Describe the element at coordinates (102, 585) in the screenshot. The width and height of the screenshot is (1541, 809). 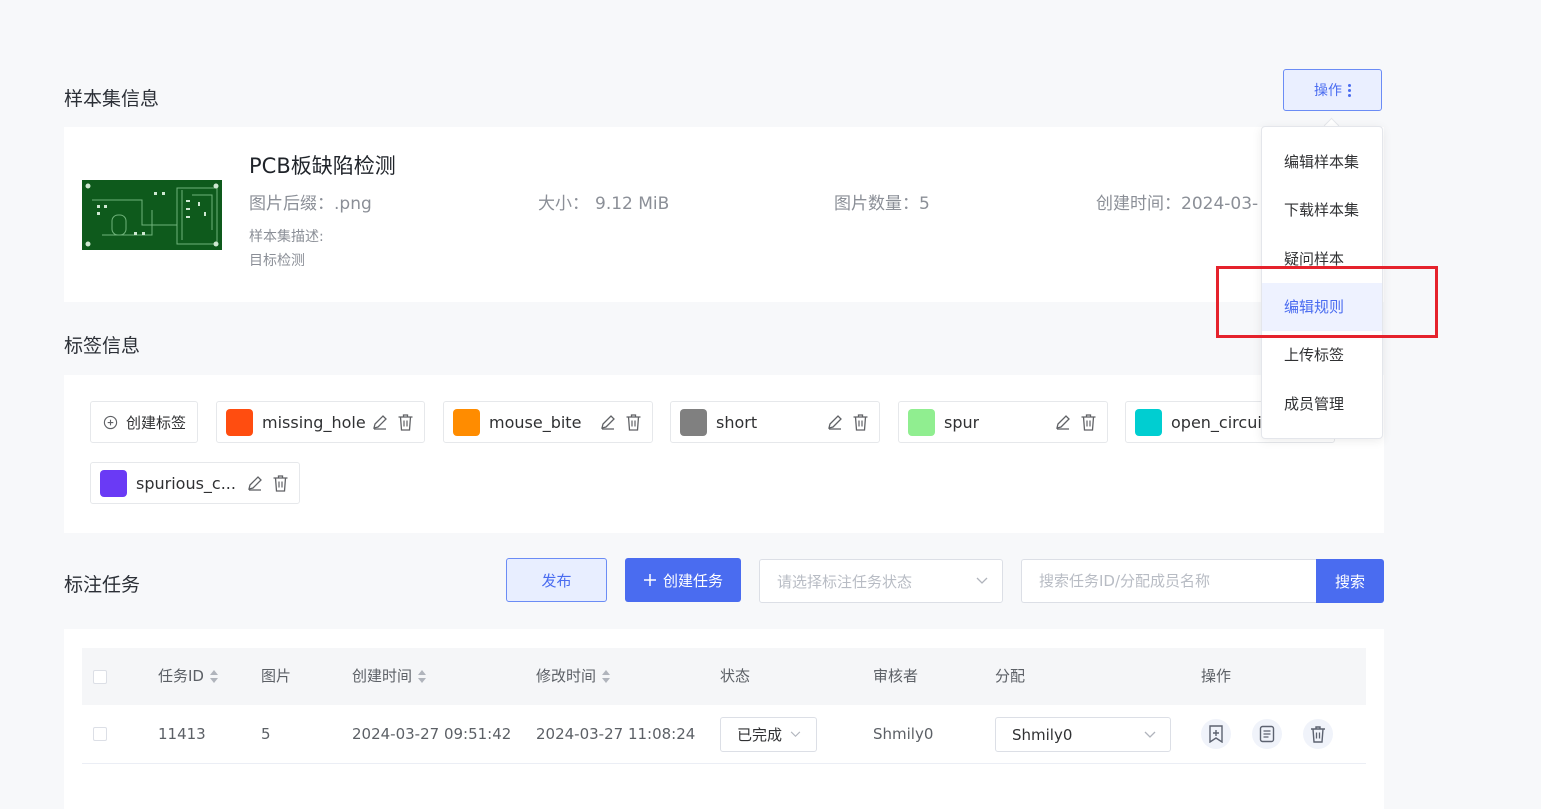
I see `section-title-tasks: 标注任务` at that location.